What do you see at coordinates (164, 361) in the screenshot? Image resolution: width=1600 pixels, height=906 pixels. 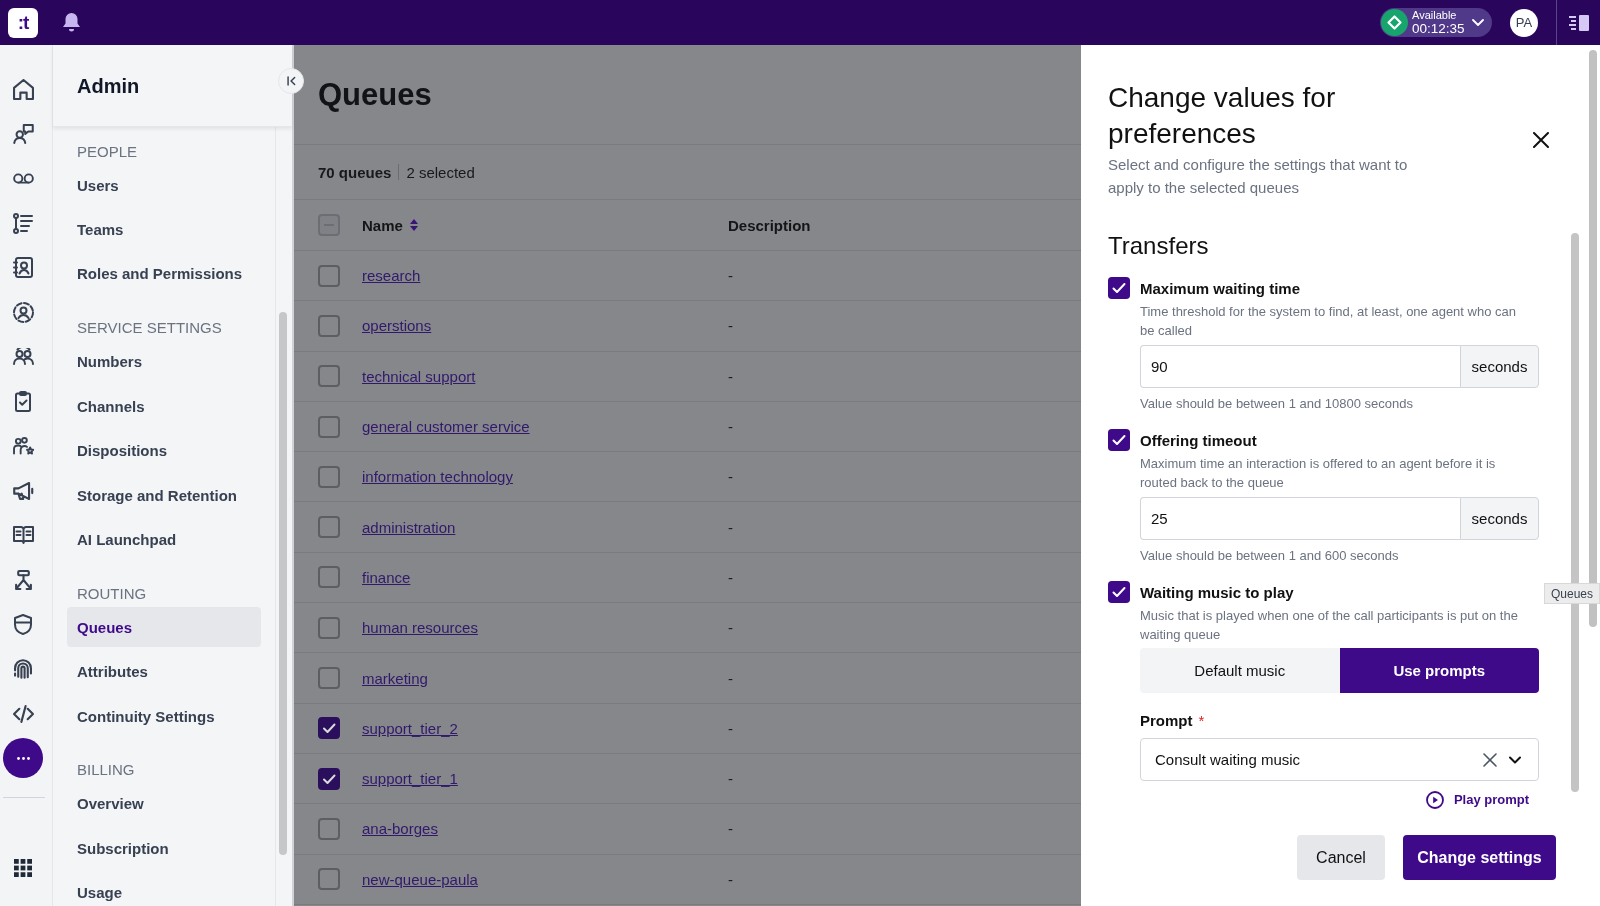 I see `sidebar-item: Numbers` at bounding box center [164, 361].